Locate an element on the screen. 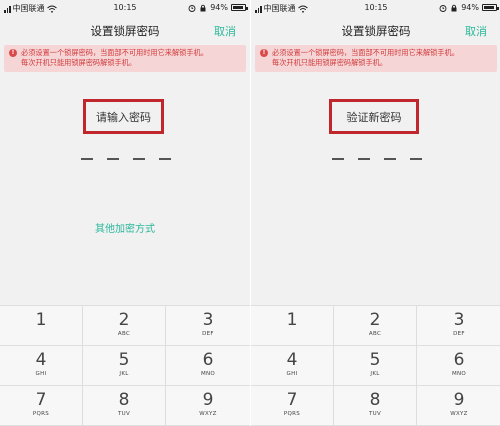 Image resolution: width=500 pixels, height=426 pixels. prompt-text: 验证新密码 is located at coordinates (374, 117).